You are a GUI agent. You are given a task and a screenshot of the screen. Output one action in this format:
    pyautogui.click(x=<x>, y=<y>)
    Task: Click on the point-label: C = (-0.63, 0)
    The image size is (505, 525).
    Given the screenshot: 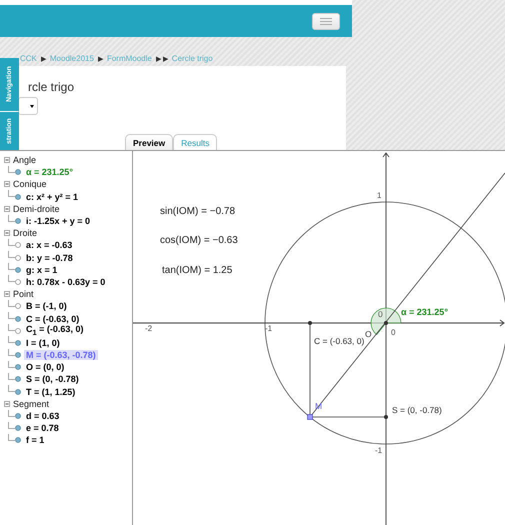 What is the action you would take?
    pyautogui.click(x=339, y=341)
    